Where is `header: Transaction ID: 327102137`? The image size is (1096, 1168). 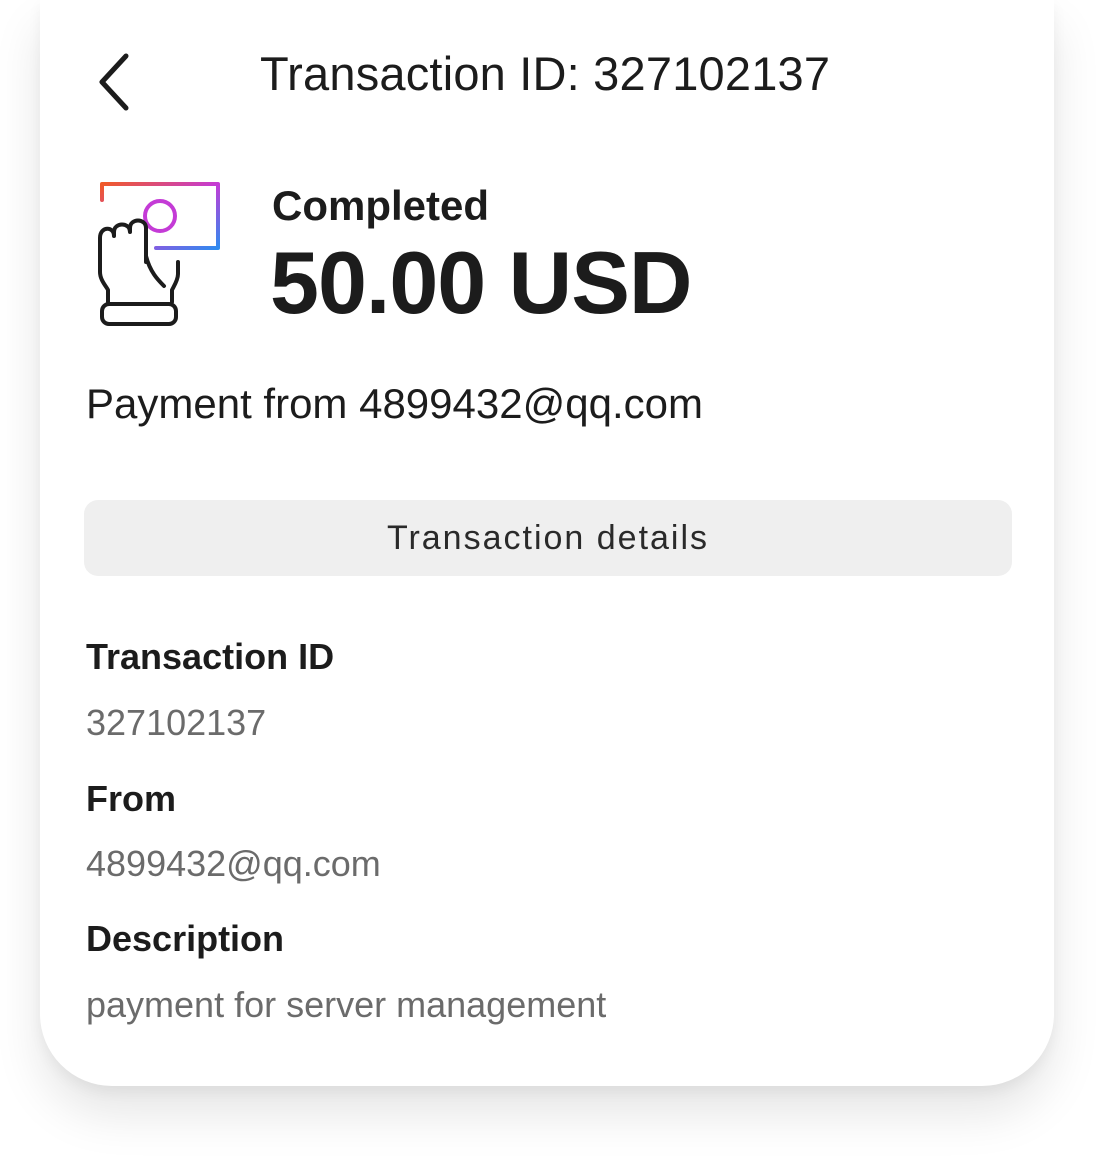
header: Transaction ID: 327102137 is located at coordinates (547, 82).